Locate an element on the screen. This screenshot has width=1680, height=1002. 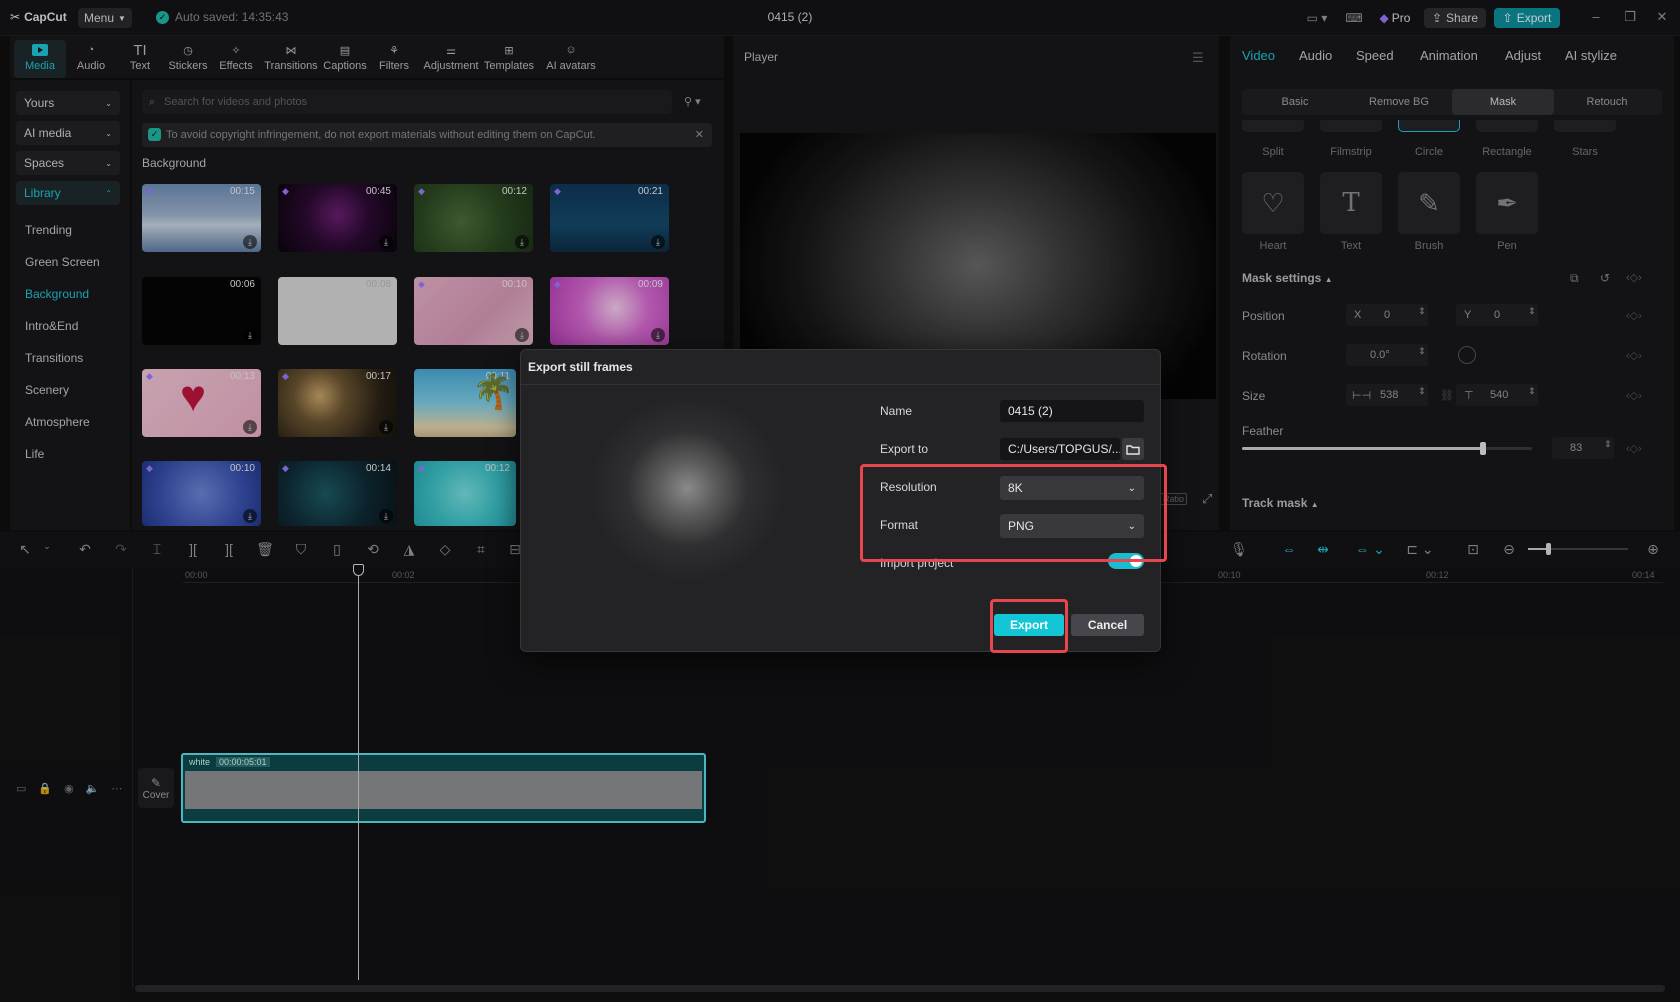
frame-preview is located at coordinates (692, 492).